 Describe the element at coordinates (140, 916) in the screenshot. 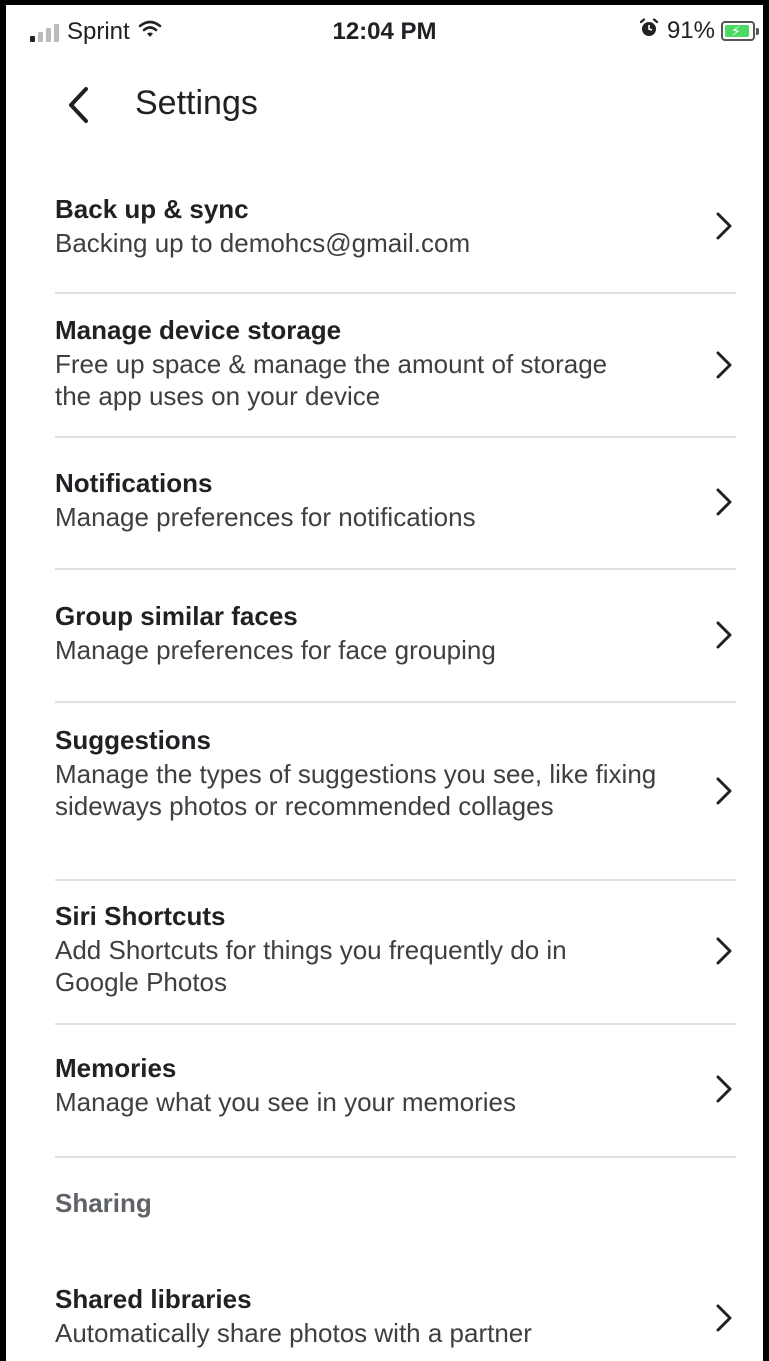

I see `item-title: Siri Shortcuts` at that location.